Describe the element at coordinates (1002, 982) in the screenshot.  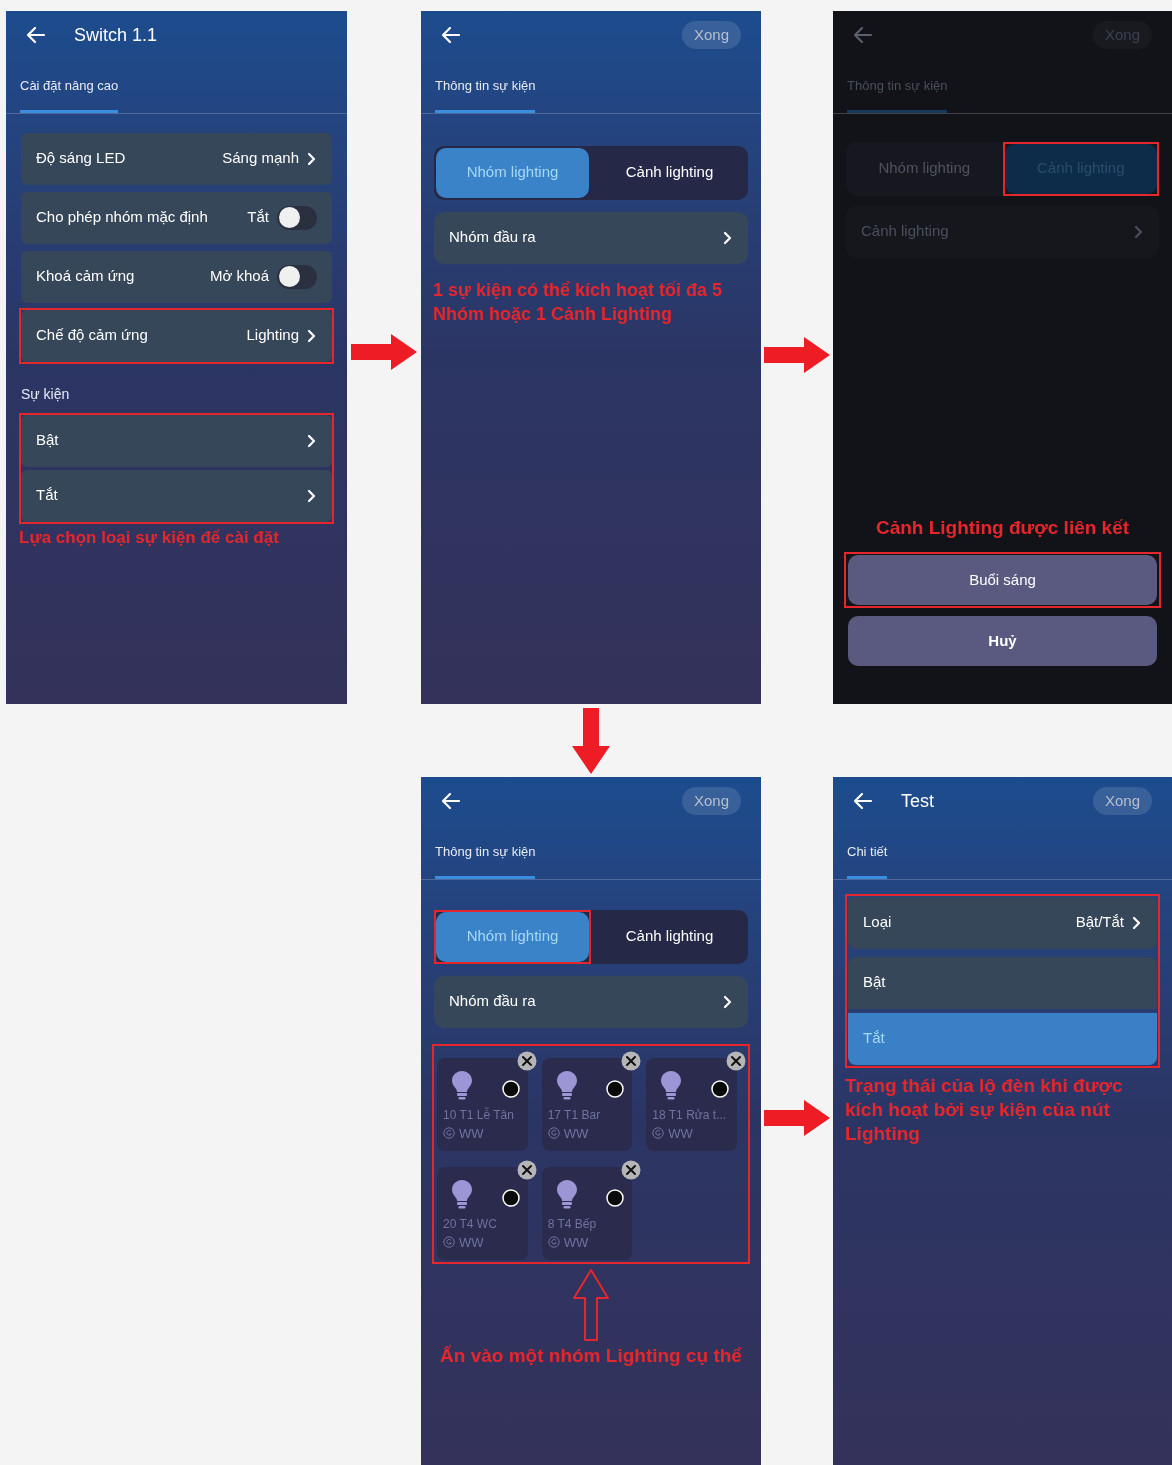
I see `state-option: Bật` at that location.